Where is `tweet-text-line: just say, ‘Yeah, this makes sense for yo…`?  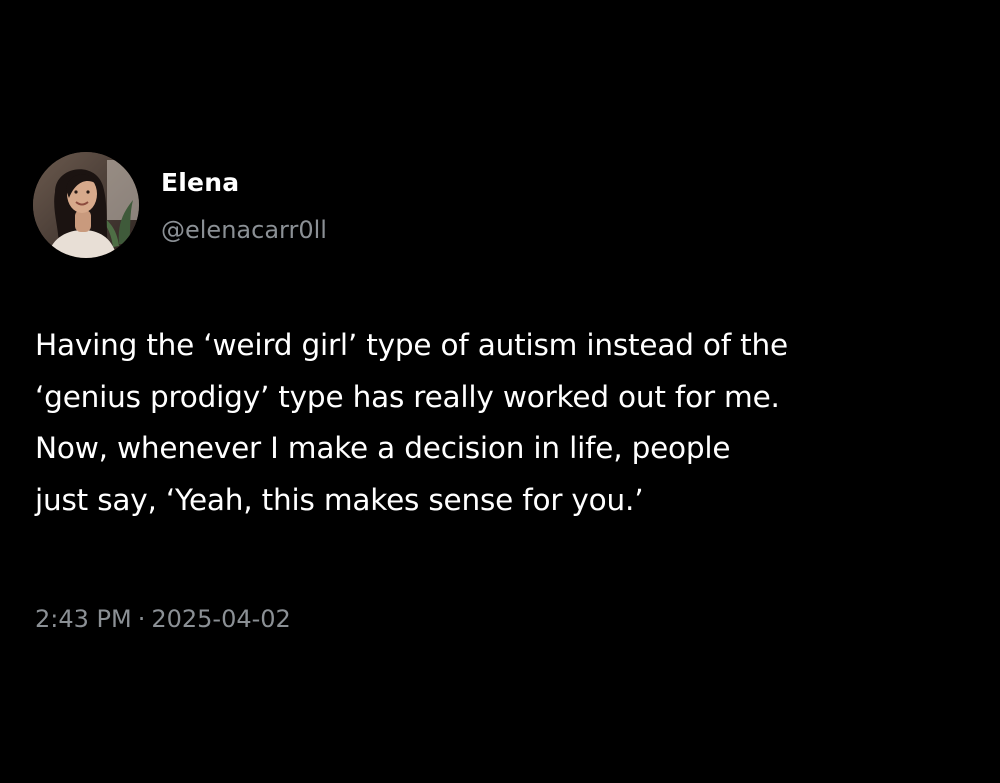
tweet-text-line: just say, ‘Yeah, this makes sense for yo… is located at coordinates (339, 499).